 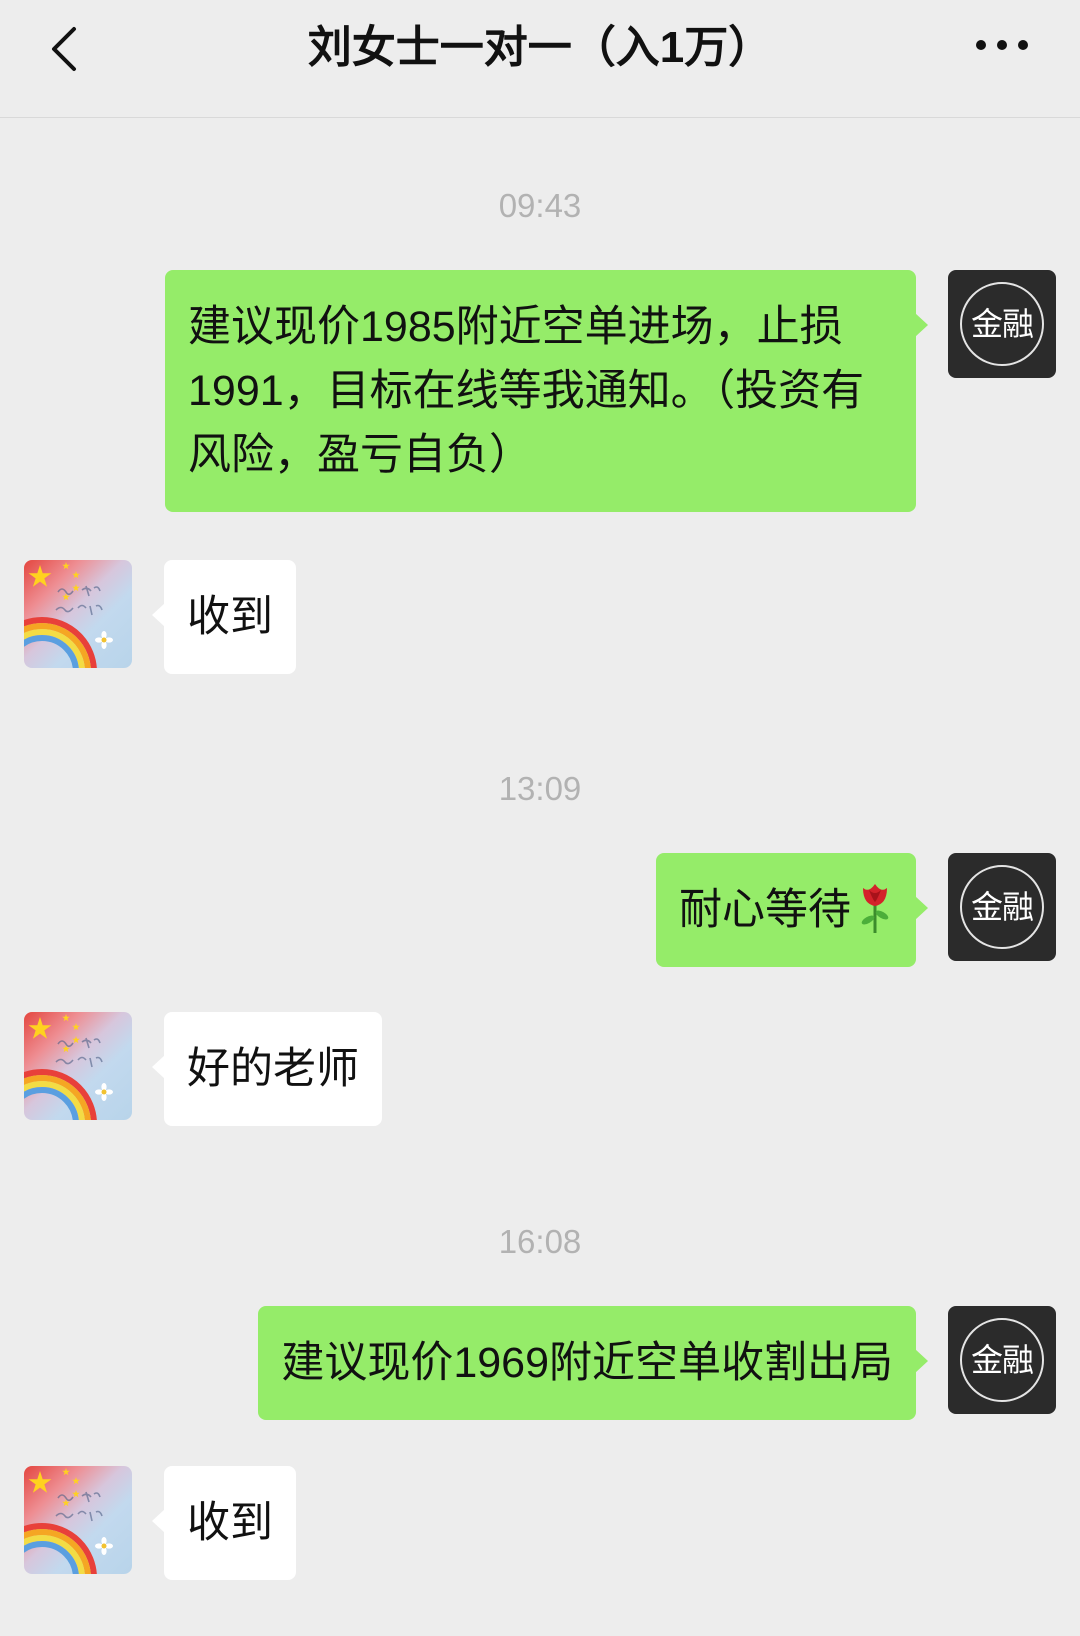 I want to click on timestamp: 16:08, so click(x=540, y=1241).